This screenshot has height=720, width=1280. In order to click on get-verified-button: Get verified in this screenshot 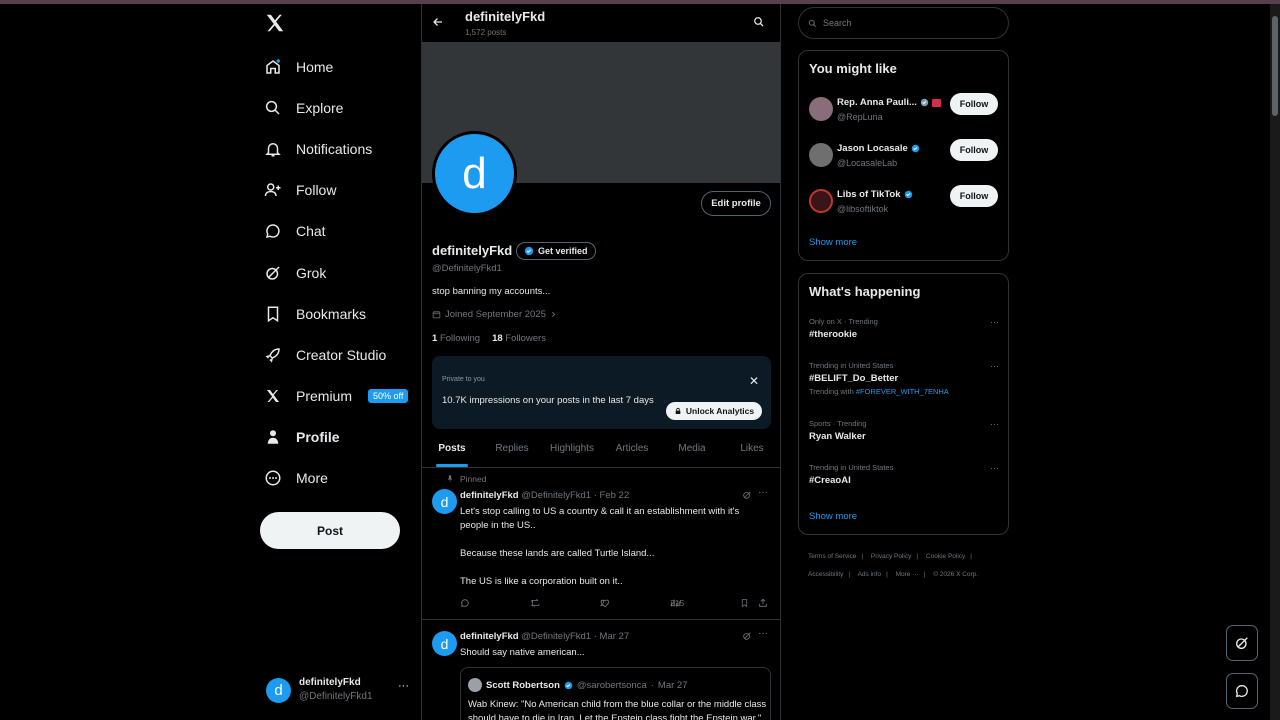, I will do `click(556, 251)`.